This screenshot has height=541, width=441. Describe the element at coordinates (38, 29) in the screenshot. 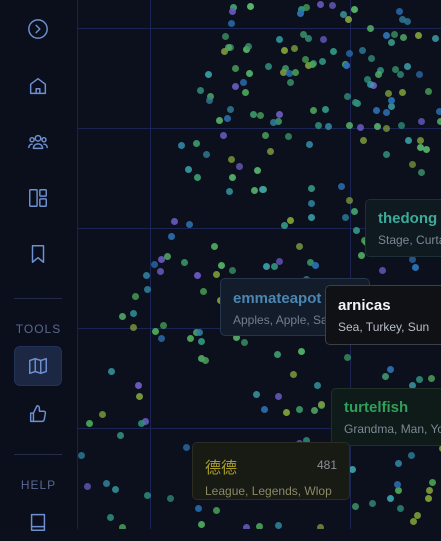

I see `expand-sidebar-button` at that location.